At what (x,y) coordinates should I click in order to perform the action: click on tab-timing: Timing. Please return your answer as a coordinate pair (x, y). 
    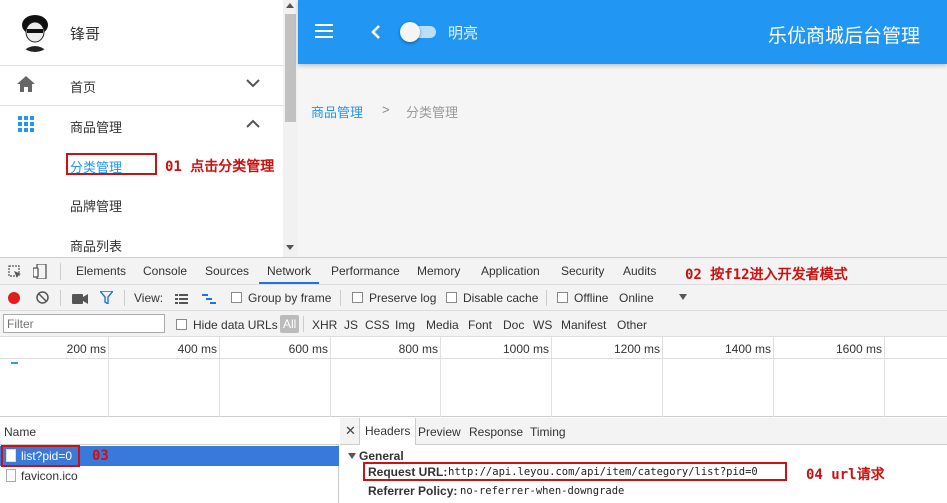
    Looking at the image, I should click on (548, 432).